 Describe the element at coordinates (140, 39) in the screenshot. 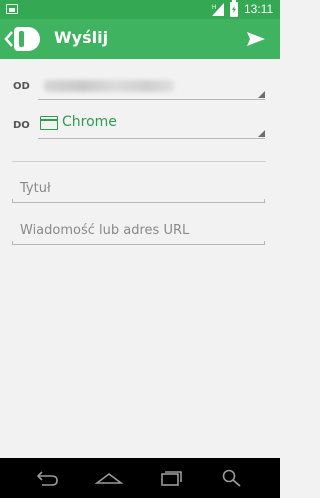

I see `app-bar: Wyślij` at that location.